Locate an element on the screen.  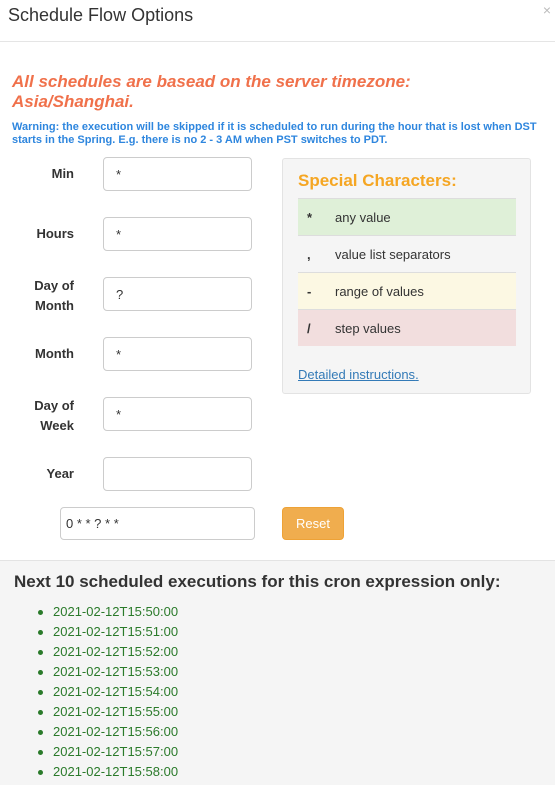
hours-input is located at coordinates (177, 234).